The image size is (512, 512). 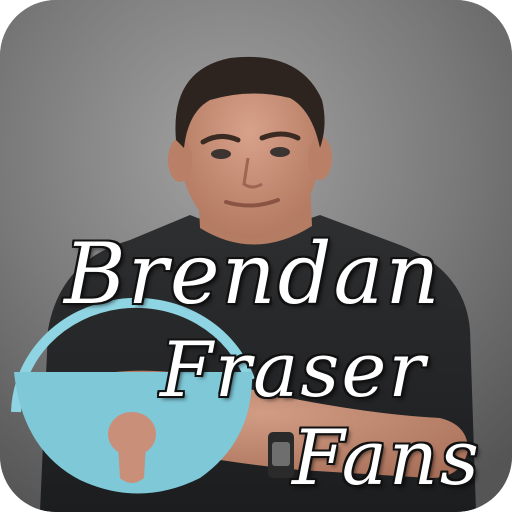 What do you see at coordinates (386, 457) in the screenshot?
I see `title-line-fans: Fans` at bounding box center [386, 457].